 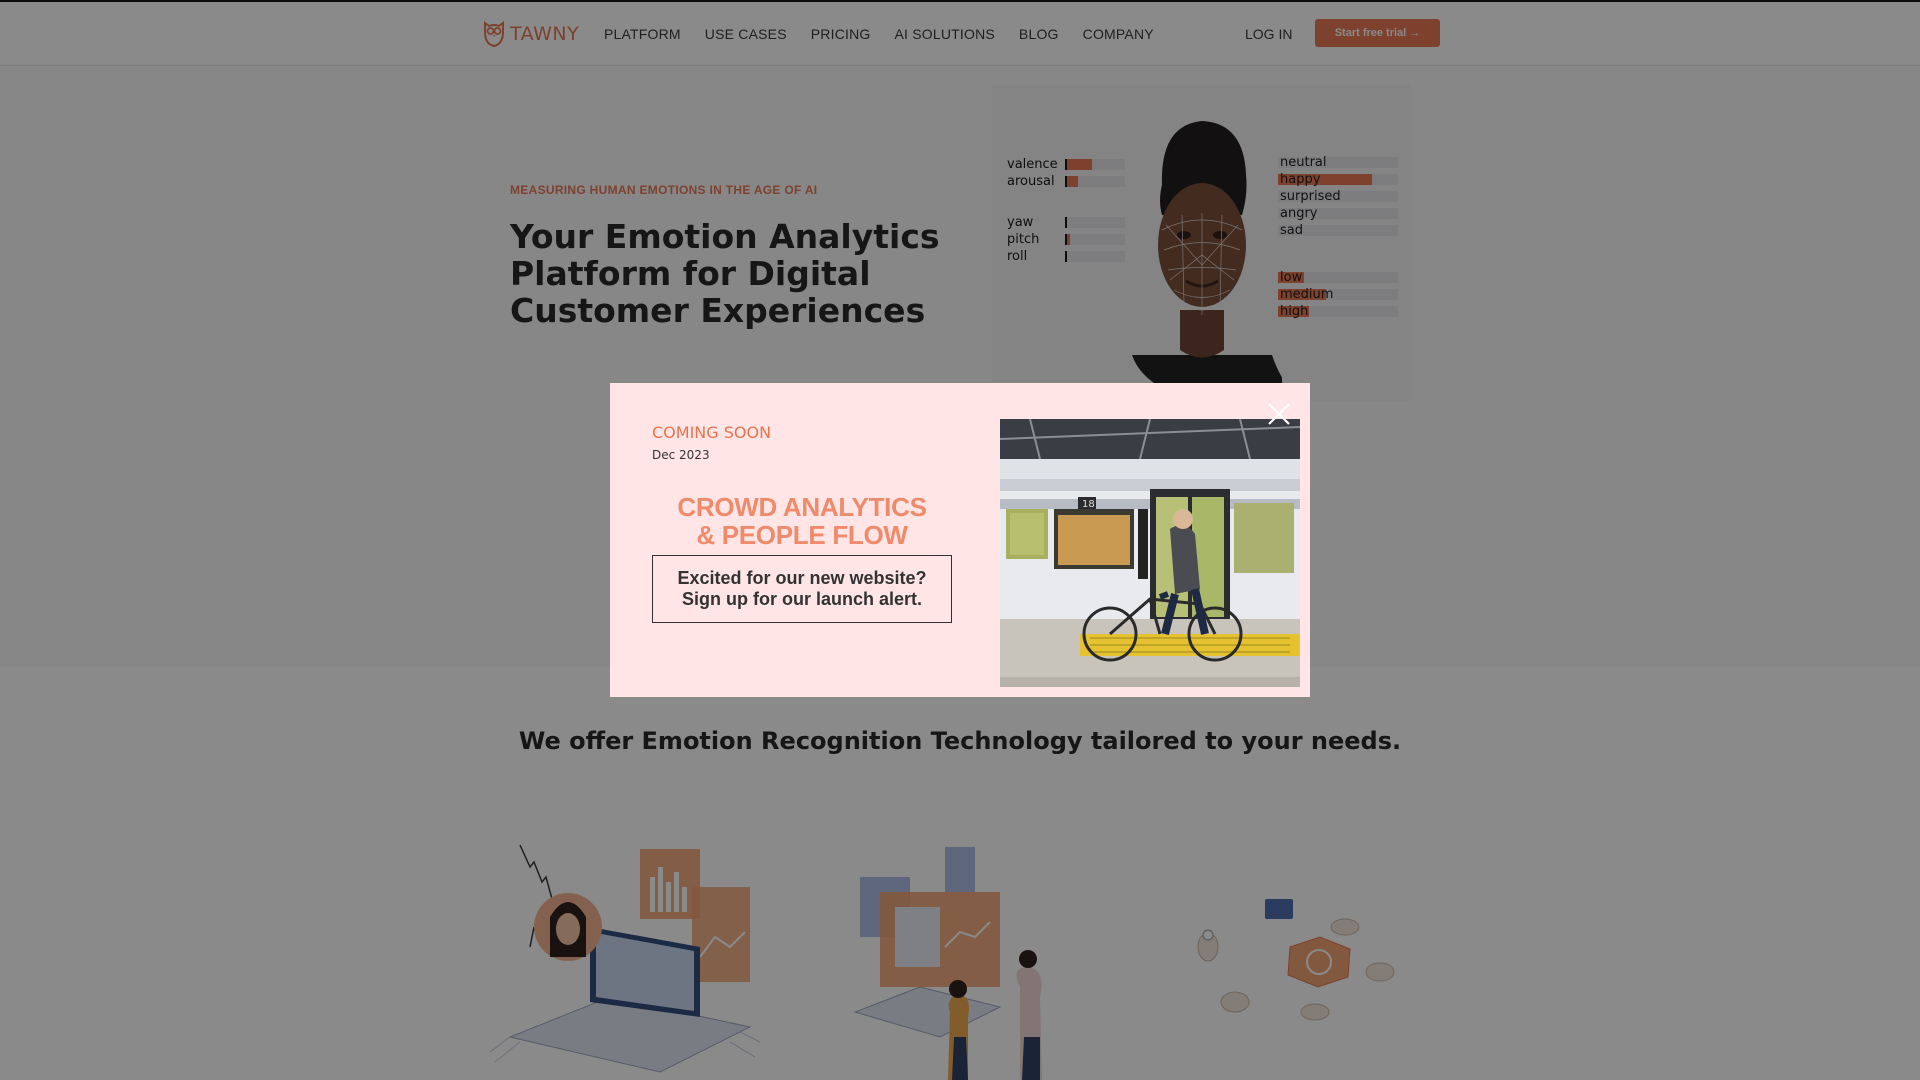 What do you see at coordinates (1279, 414) in the screenshot?
I see `close-icon` at bounding box center [1279, 414].